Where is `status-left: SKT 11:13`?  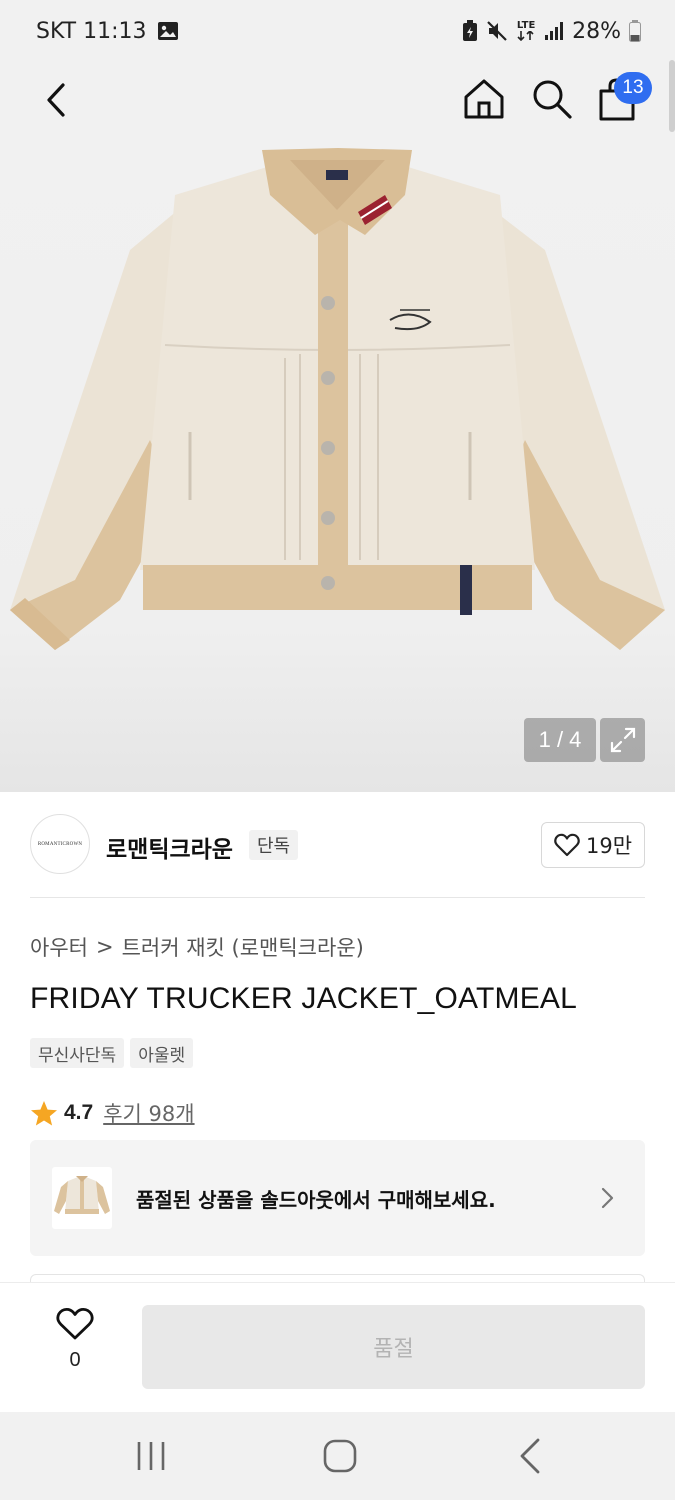
status-left: SKT 11:13 is located at coordinates (107, 31).